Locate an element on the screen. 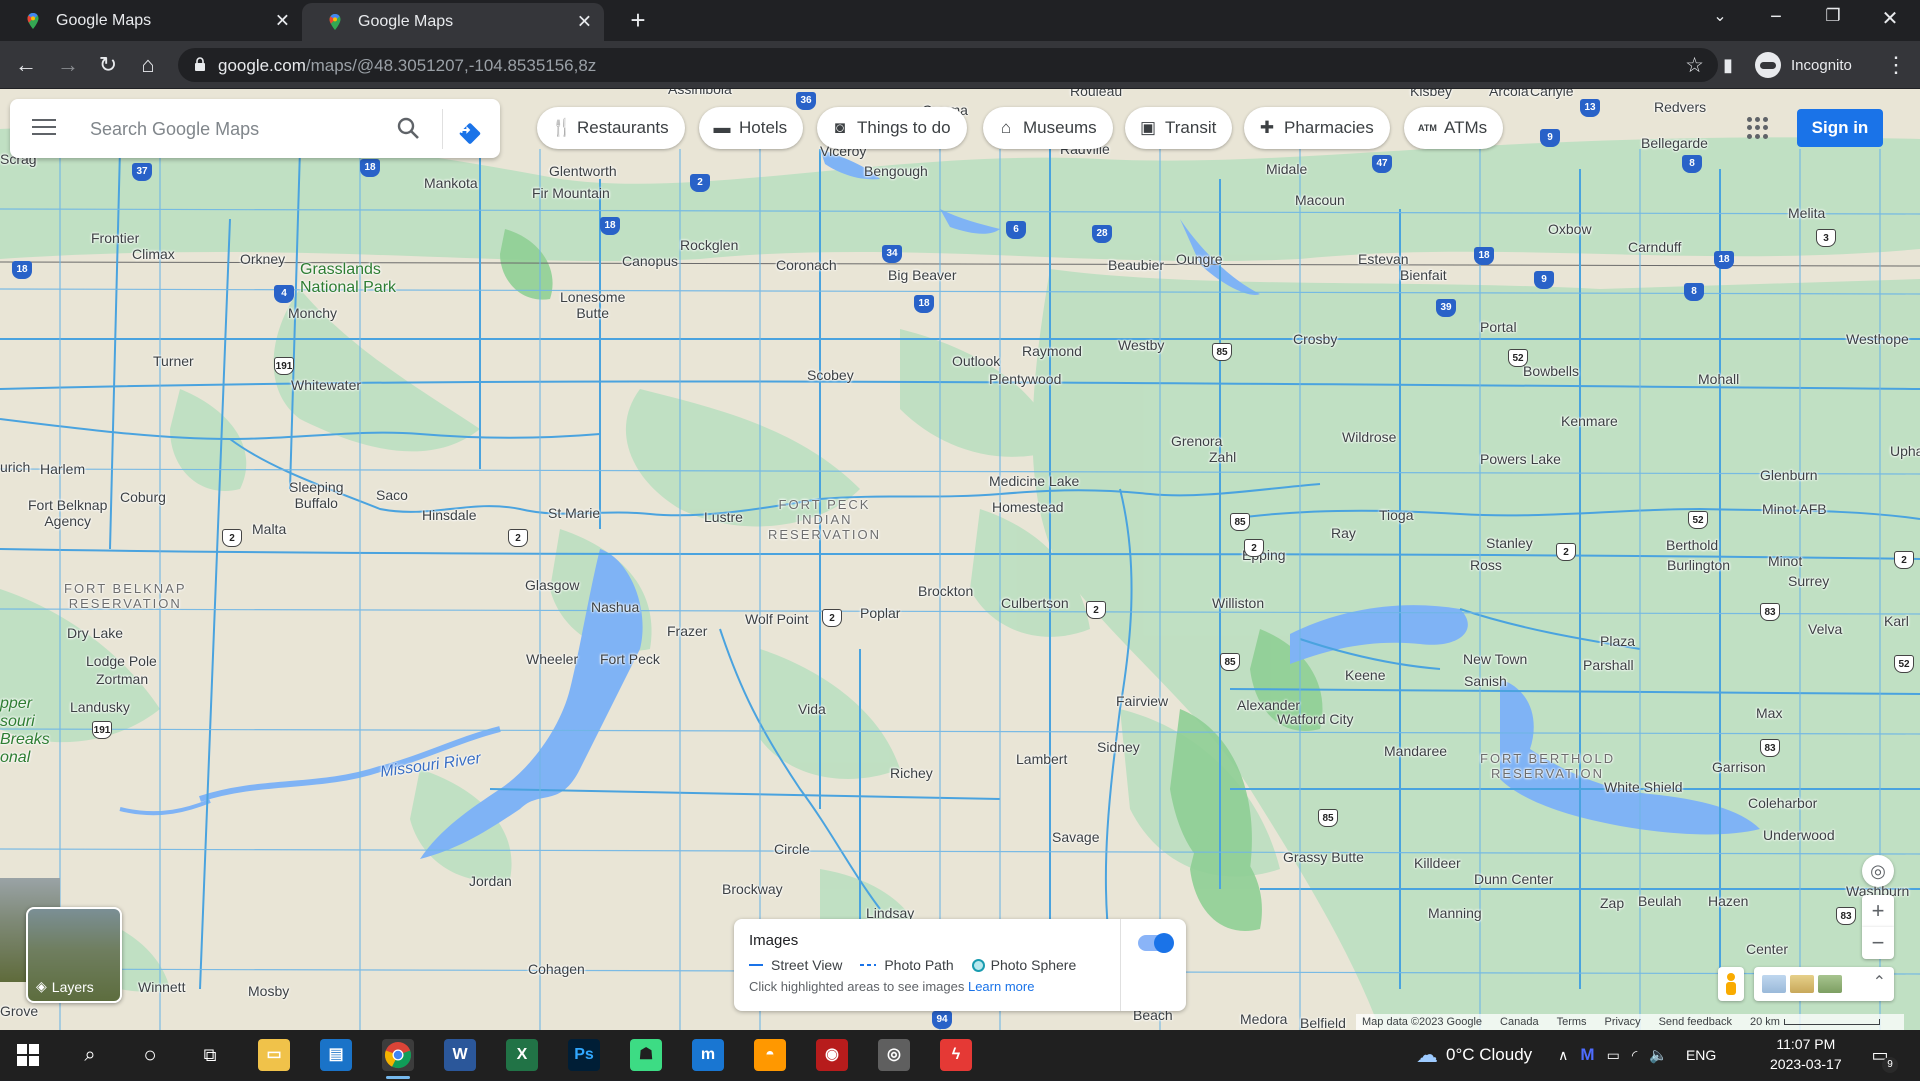 Image resolution: width=1920 pixels, height=1081 pixels. lock-icon is located at coordinates (200, 64).